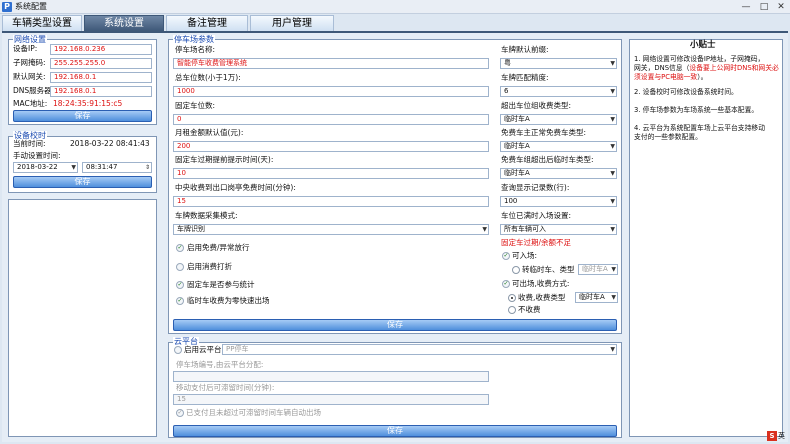 This screenshot has height=444, width=790. What do you see at coordinates (548, 269) in the screenshot?
I see `to-temp-label: 转临时车、类型` at bounding box center [548, 269].